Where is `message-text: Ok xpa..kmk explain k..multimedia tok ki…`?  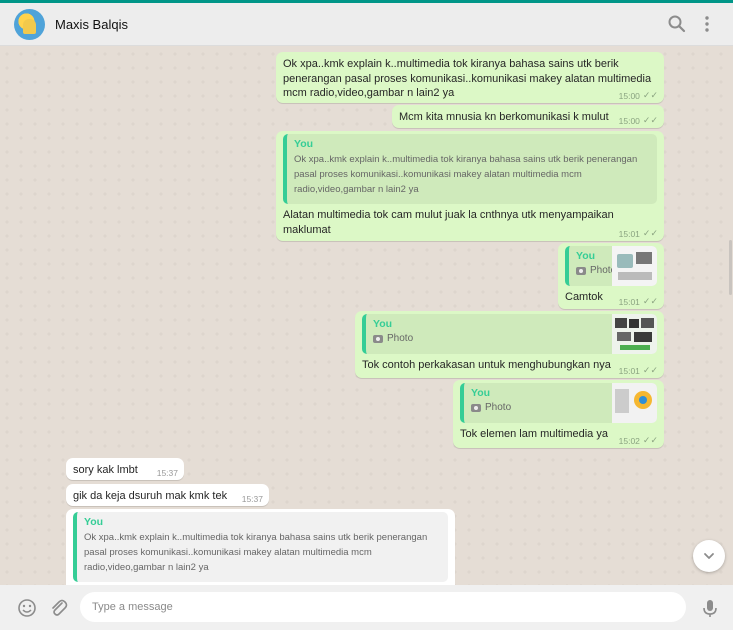 message-text: Ok xpa..kmk explain k..multimedia tok ki… is located at coordinates (467, 78).